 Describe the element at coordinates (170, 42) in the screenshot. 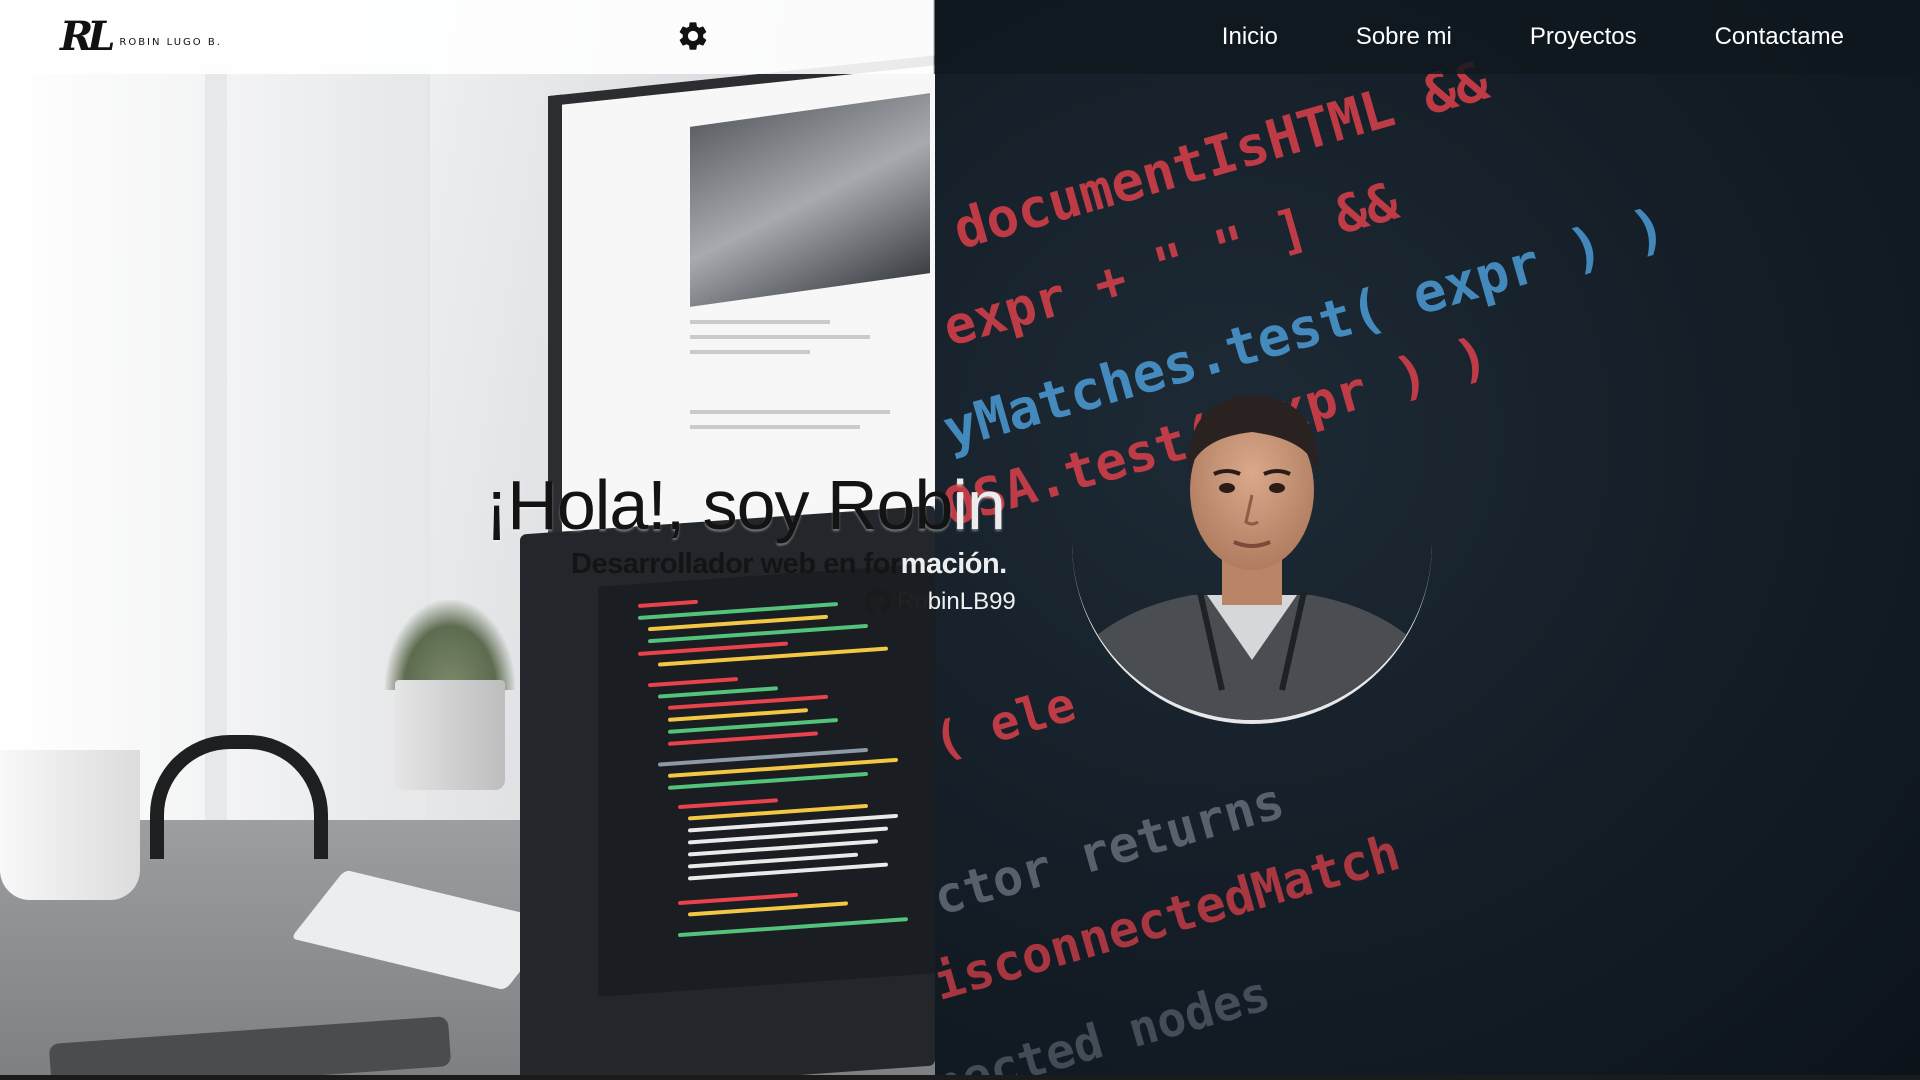

I see `logo-name: ROBIN LUGO B.` at that location.